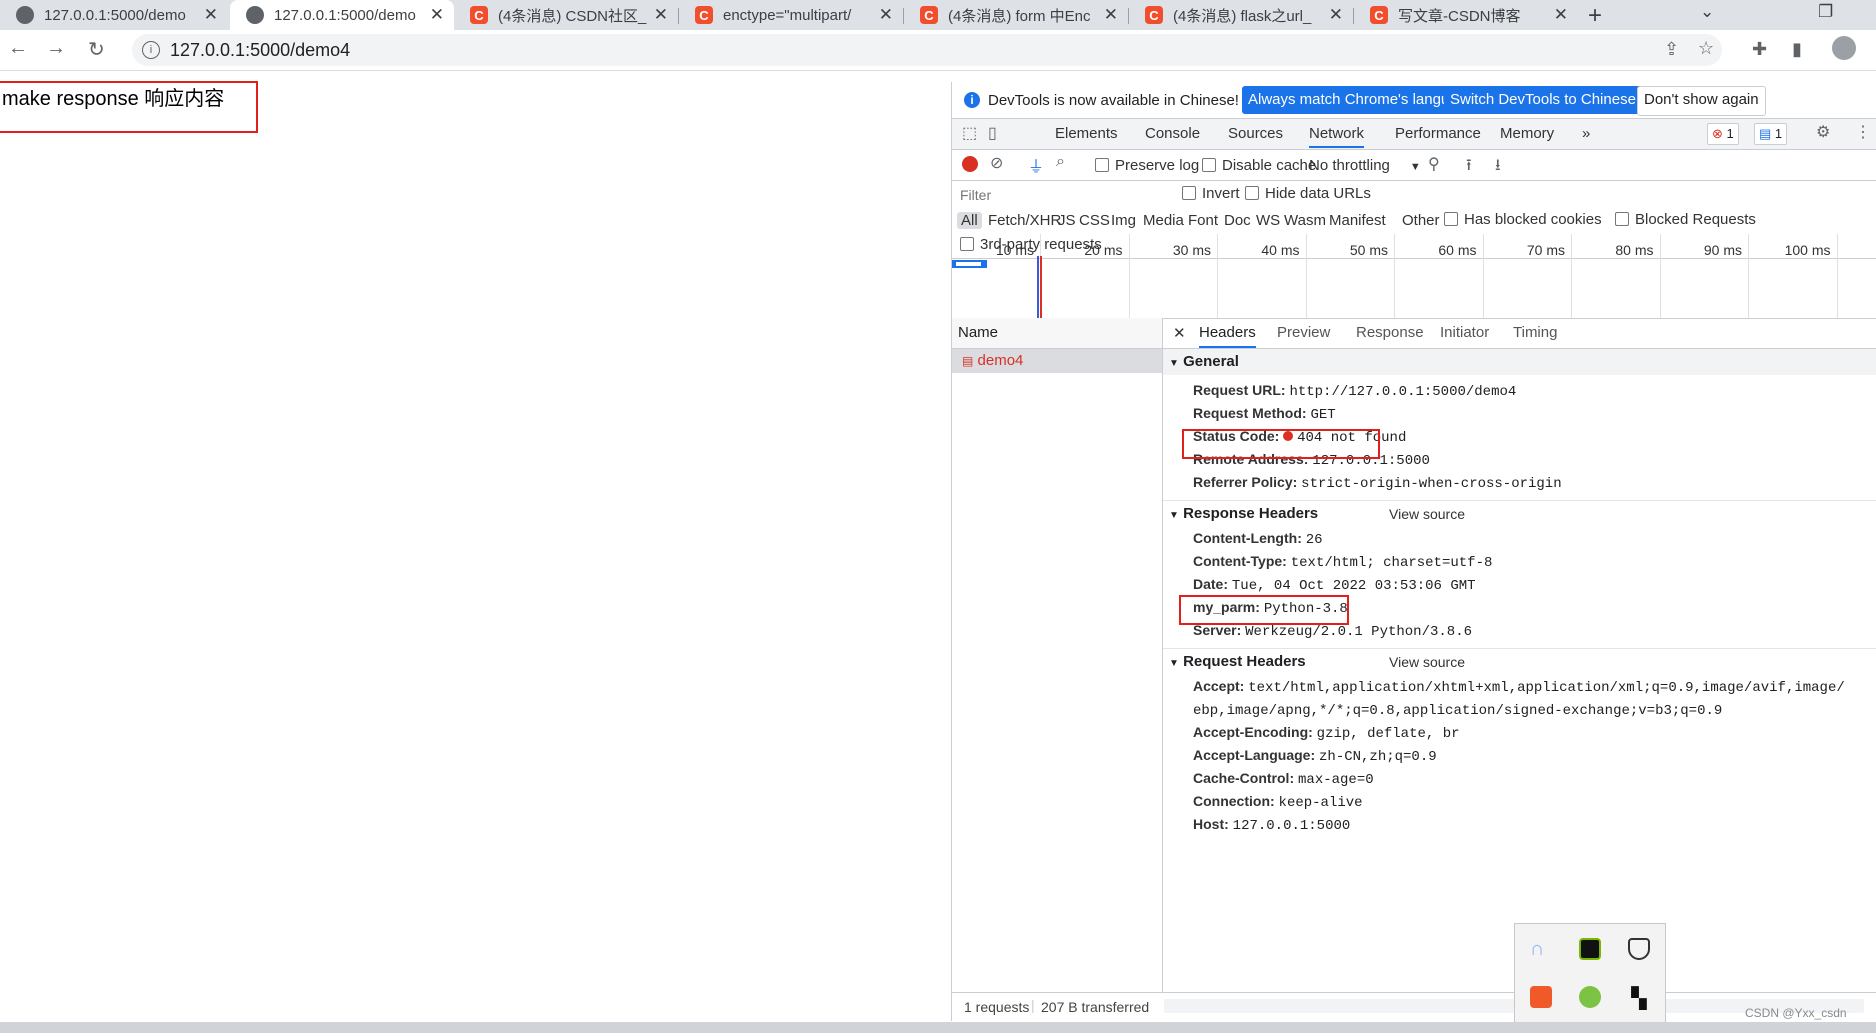 The image size is (1876, 1033). Describe the element at coordinates (151, 50) in the screenshot. I see `site-info-icon: i` at that location.